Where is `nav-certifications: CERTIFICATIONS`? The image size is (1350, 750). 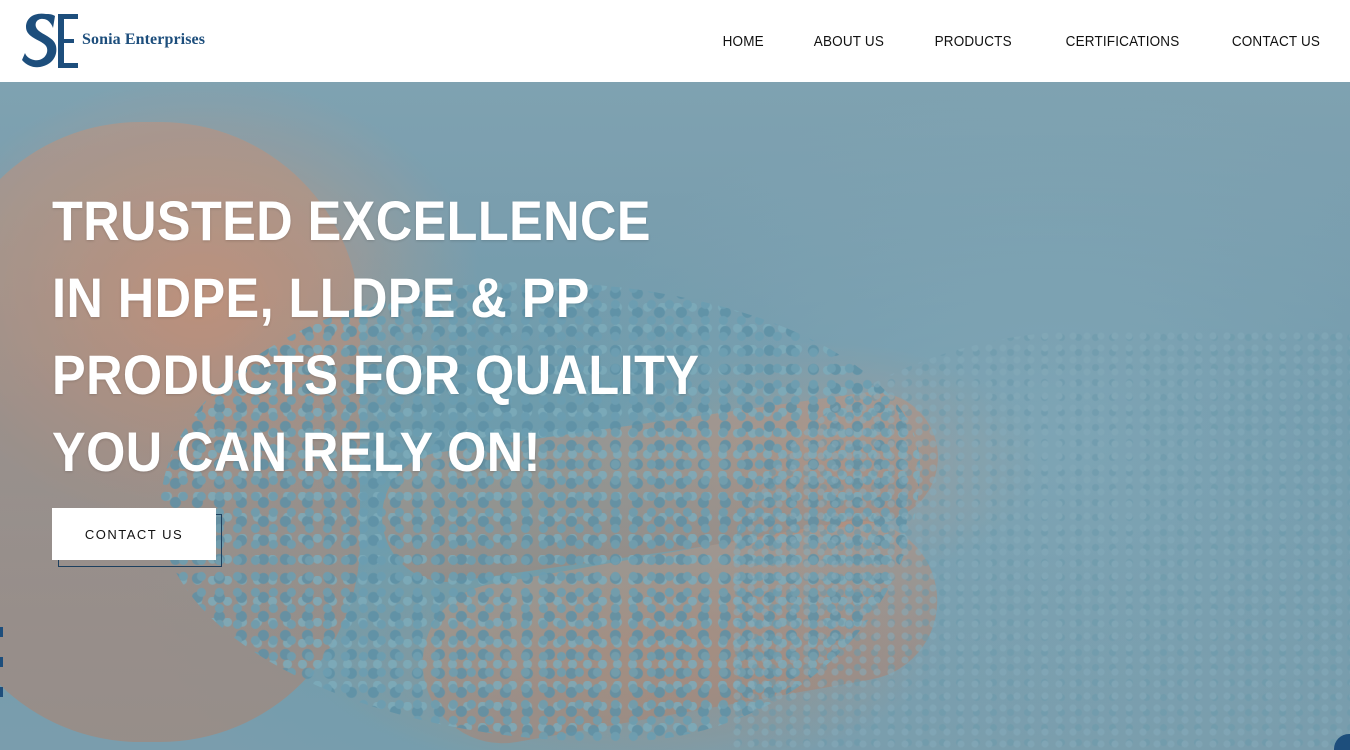
nav-certifications: CERTIFICATIONS is located at coordinates (1123, 41).